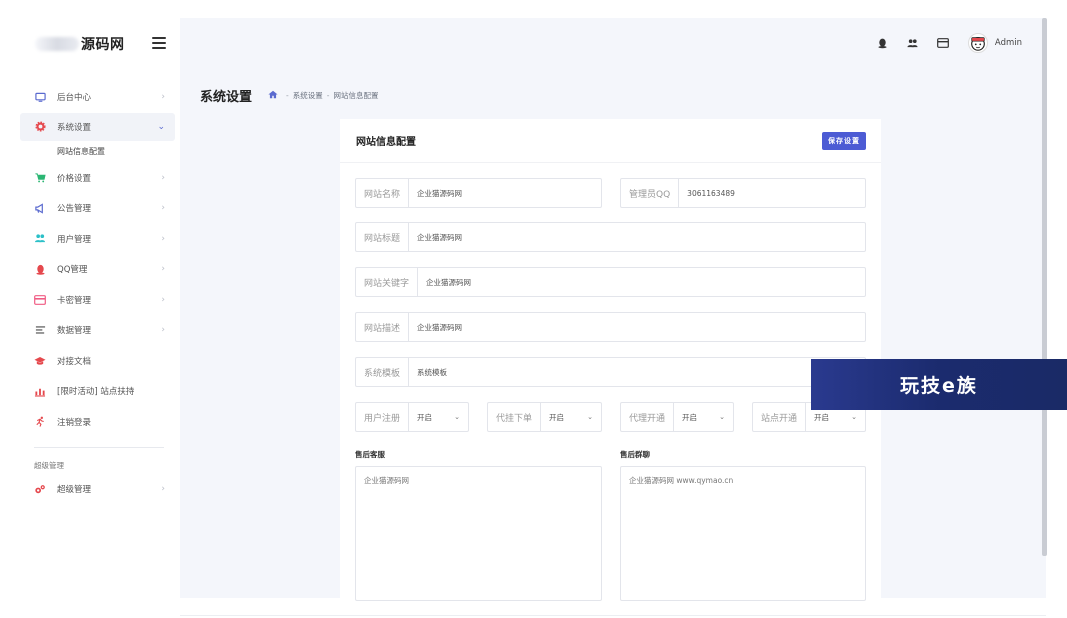 The width and height of the screenshot is (1067, 618). Describe the element at coordinates (780, 417) in the screenshot. I see `site-open-label: 站点开通` at that location.